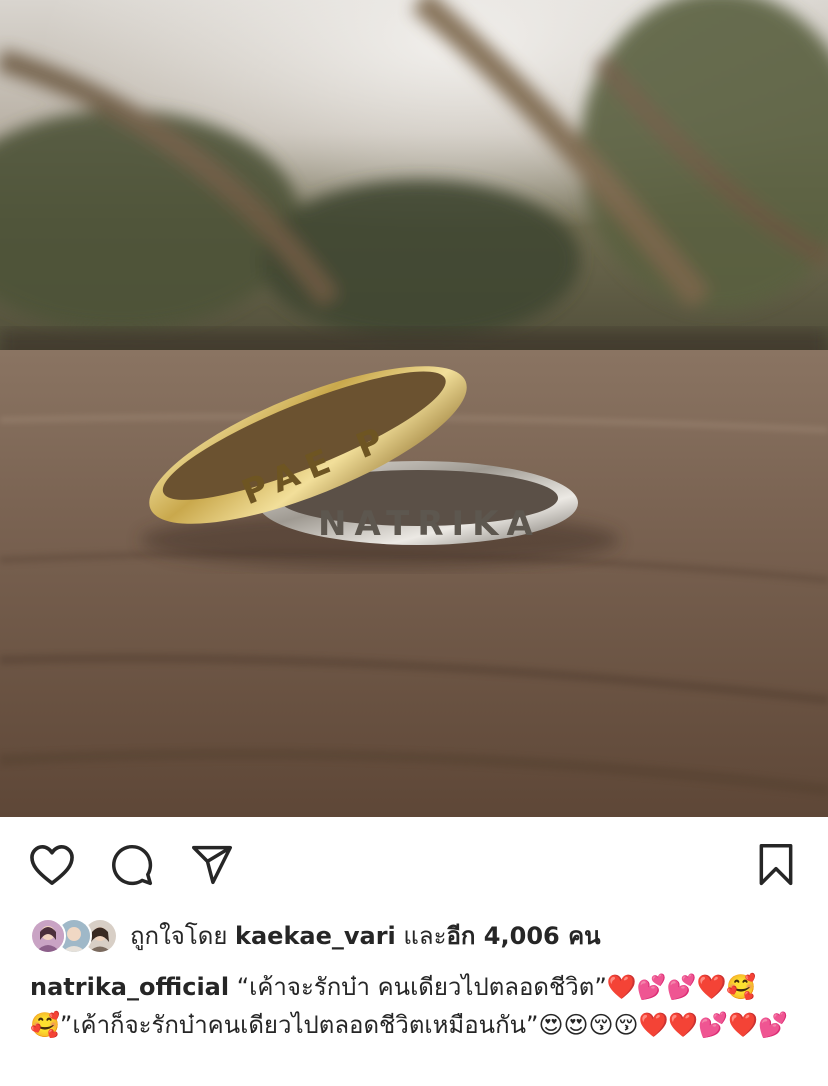 This screenshot has width=828, height=1086. What do you see at coordinates (76, 936) in the screenshot?
I see `liker-avatars` at bounding box center [76, 936].